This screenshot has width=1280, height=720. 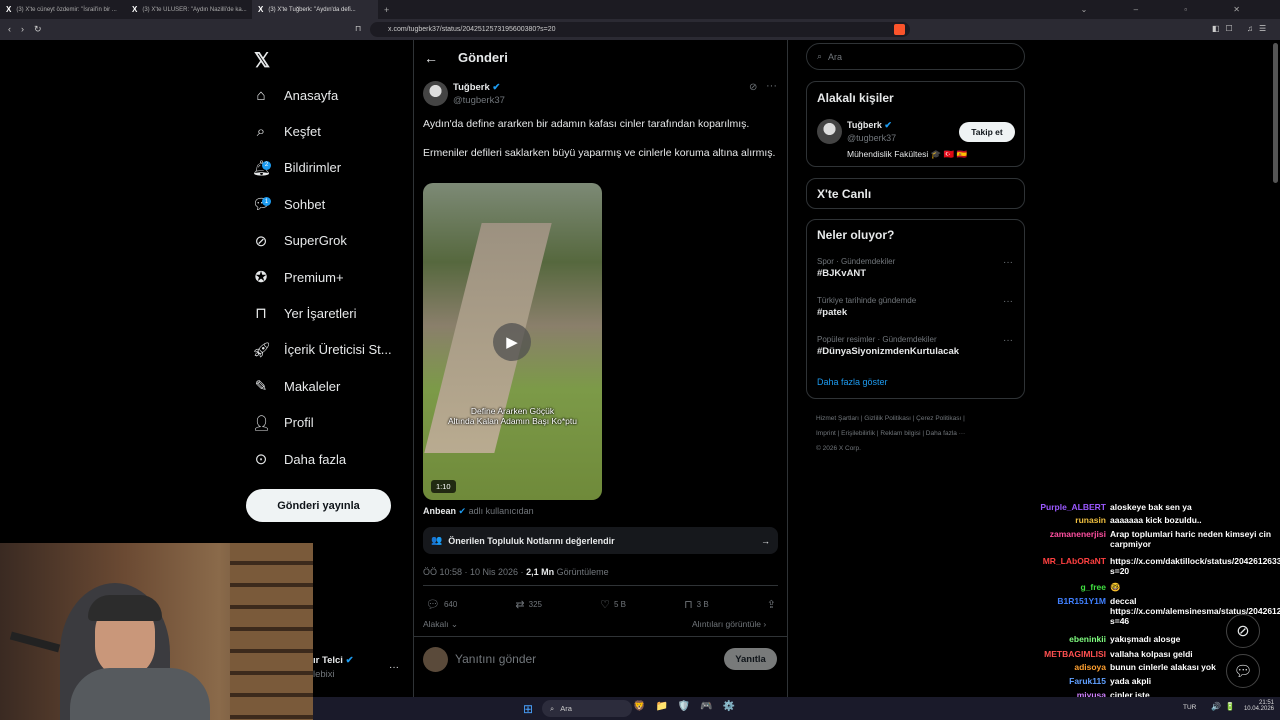 I want to click on premium-icon: ✪, so click(x=261, y=277).